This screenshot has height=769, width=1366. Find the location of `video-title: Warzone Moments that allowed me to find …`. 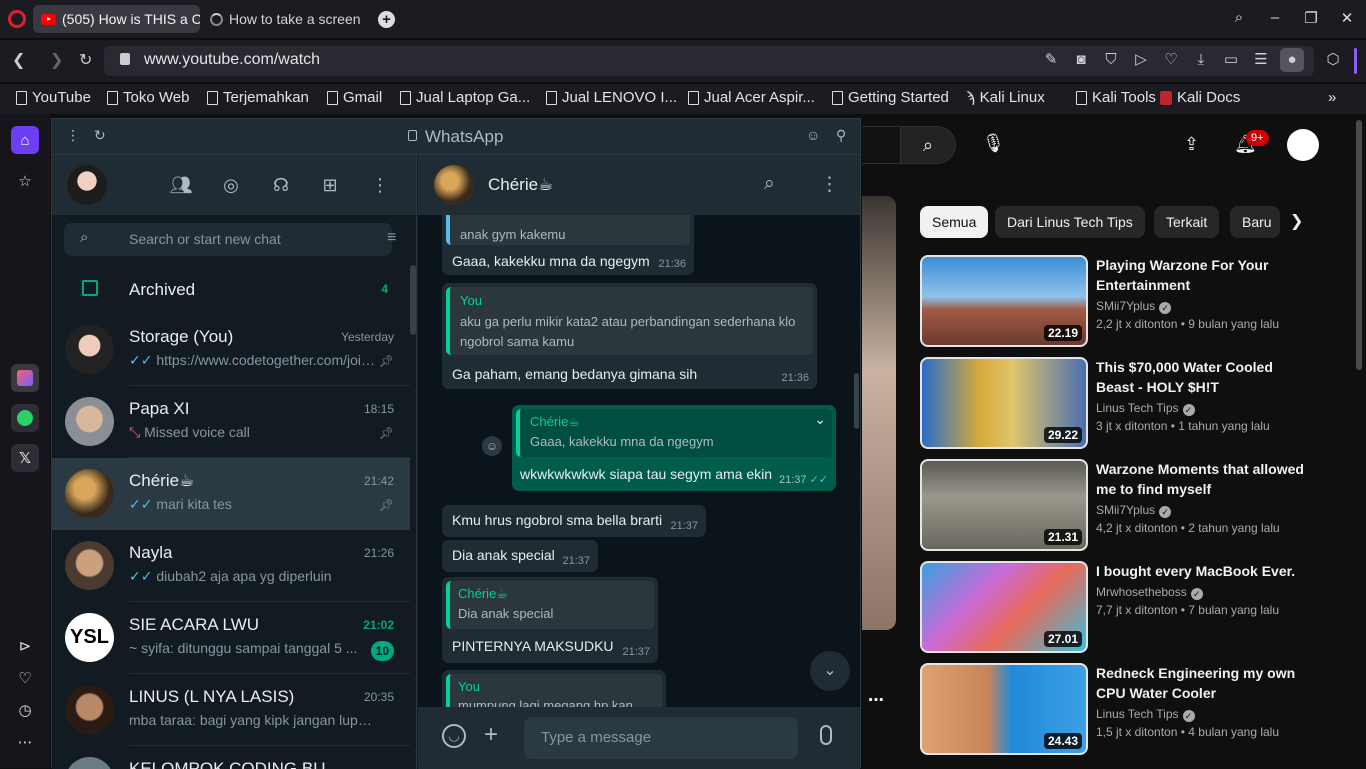

video-title: Warzone Moments that allowed me to find … is located at coordinates (1201, 479).